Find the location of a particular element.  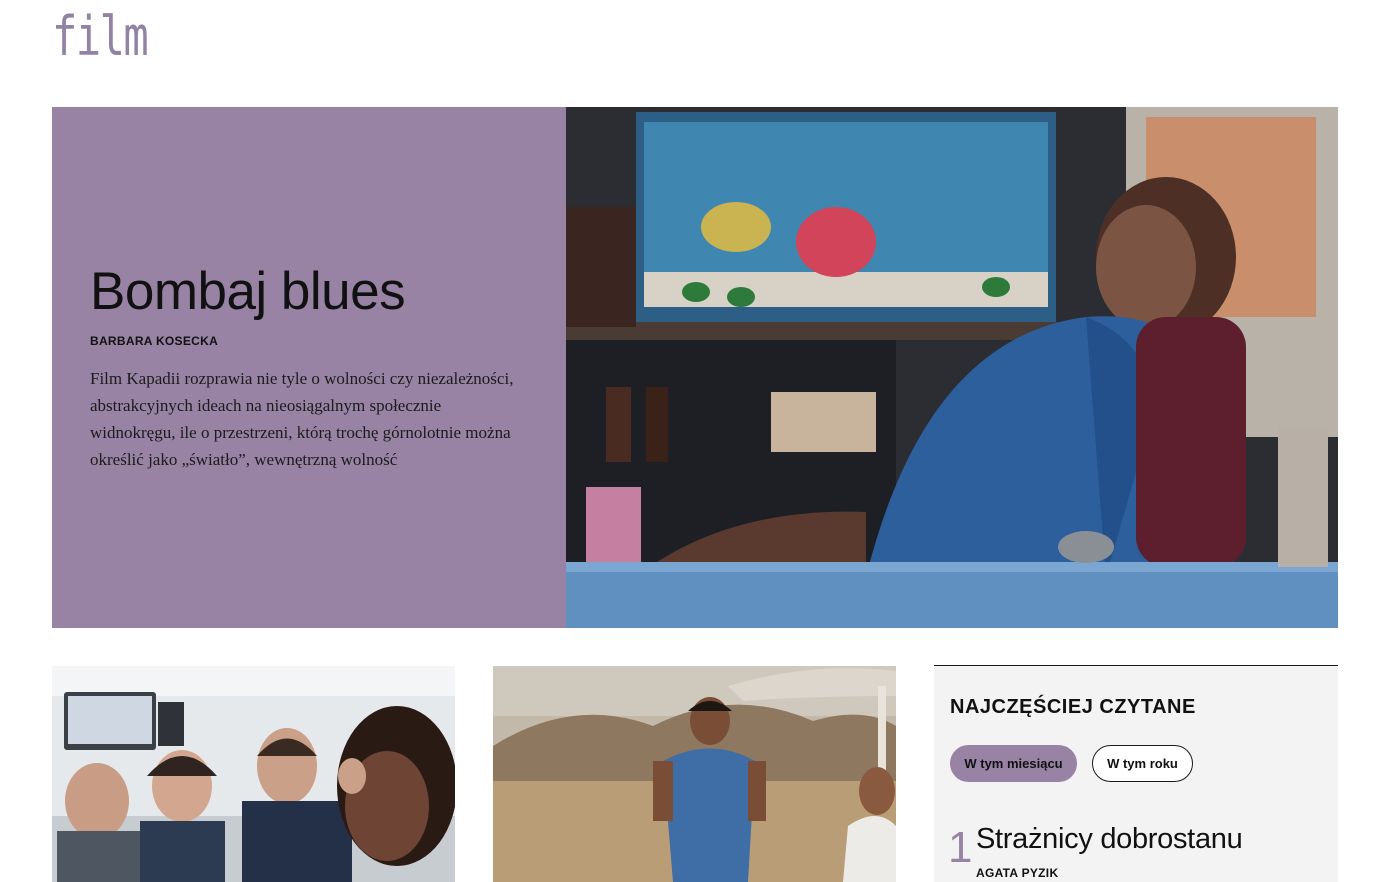

hero-title: Bombaj blues is located at coordinates (248, 291).